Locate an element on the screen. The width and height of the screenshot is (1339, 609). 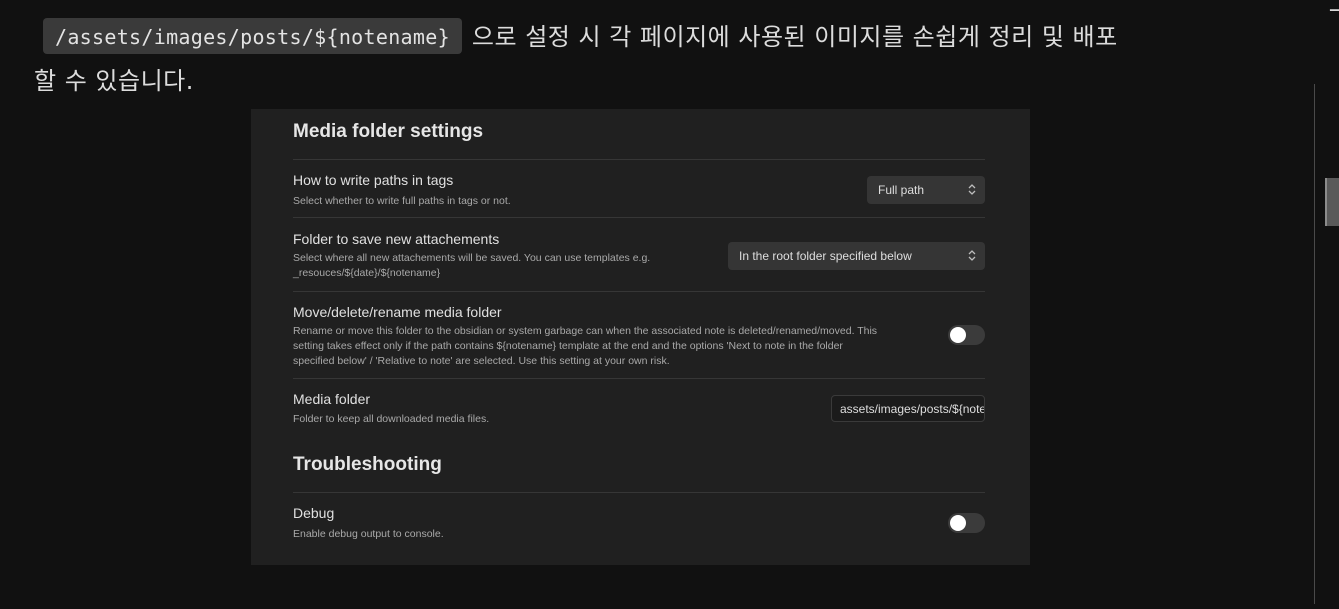
move-folder-name: Move/delete/rename media folder is located at coordinates (397, 312).